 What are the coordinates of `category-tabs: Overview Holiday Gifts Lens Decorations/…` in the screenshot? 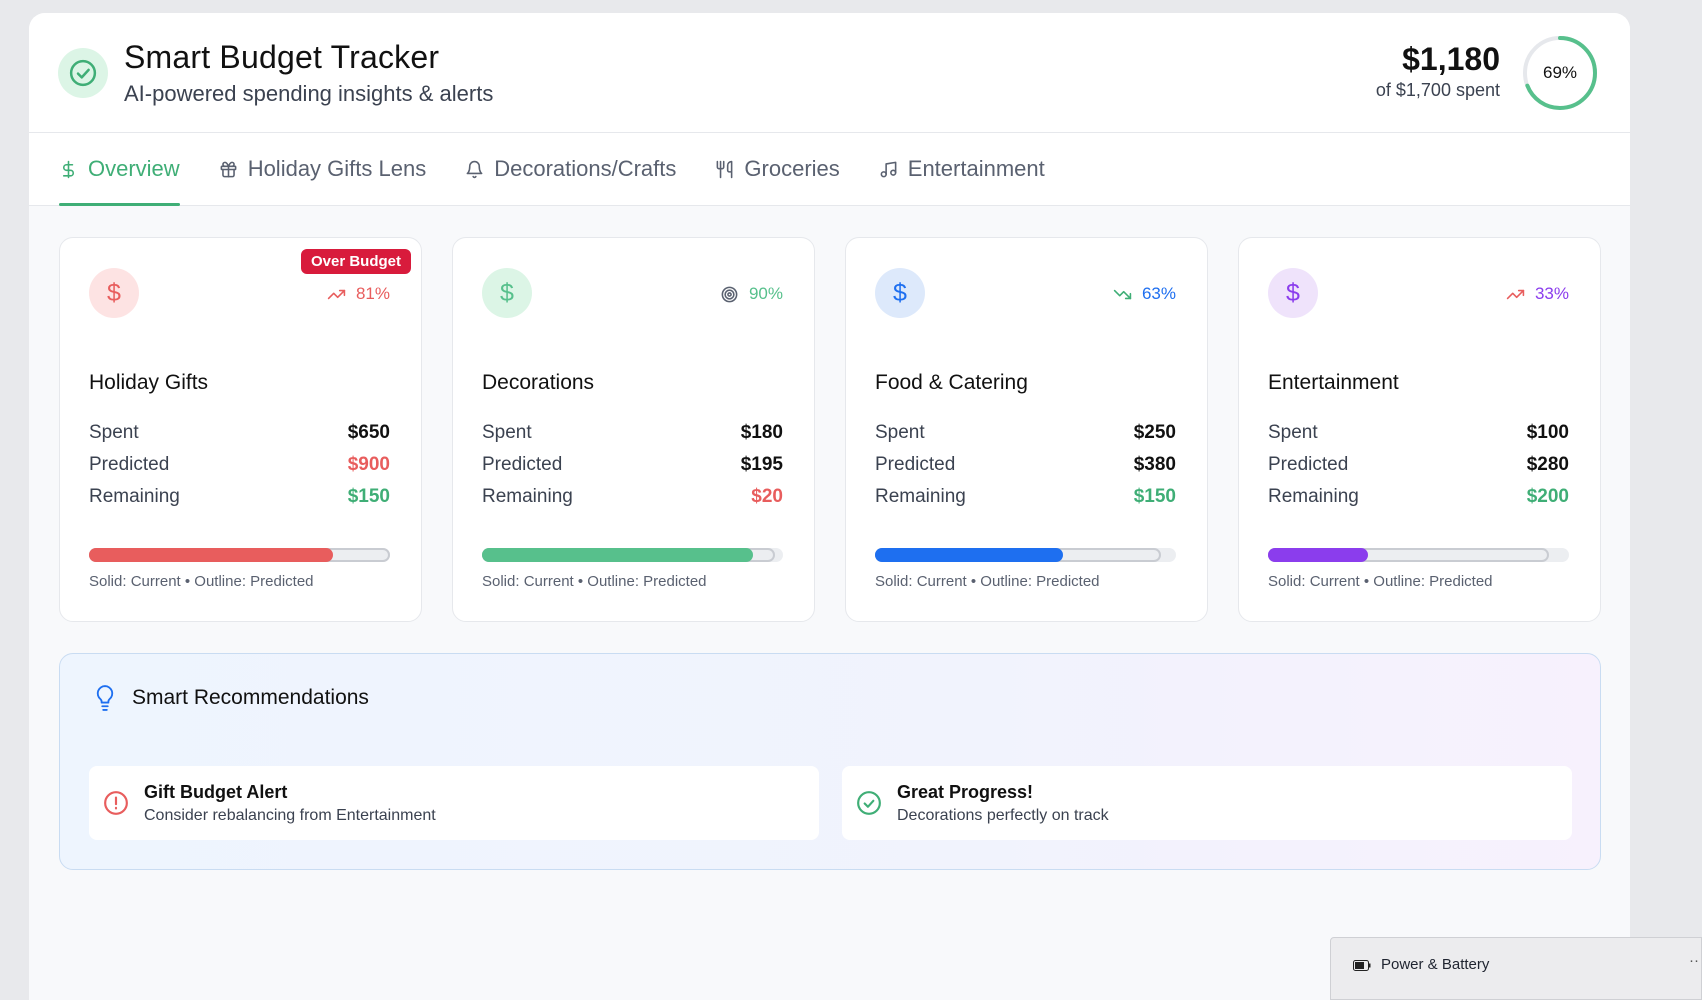 It's located at (829, 169).